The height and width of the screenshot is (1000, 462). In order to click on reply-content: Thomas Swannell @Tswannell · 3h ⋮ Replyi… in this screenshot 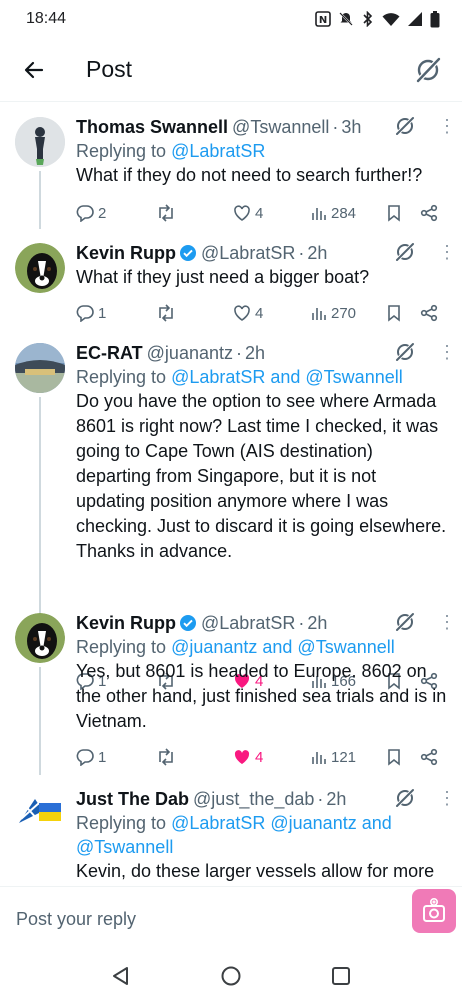, I will do `click(266, 151)`.